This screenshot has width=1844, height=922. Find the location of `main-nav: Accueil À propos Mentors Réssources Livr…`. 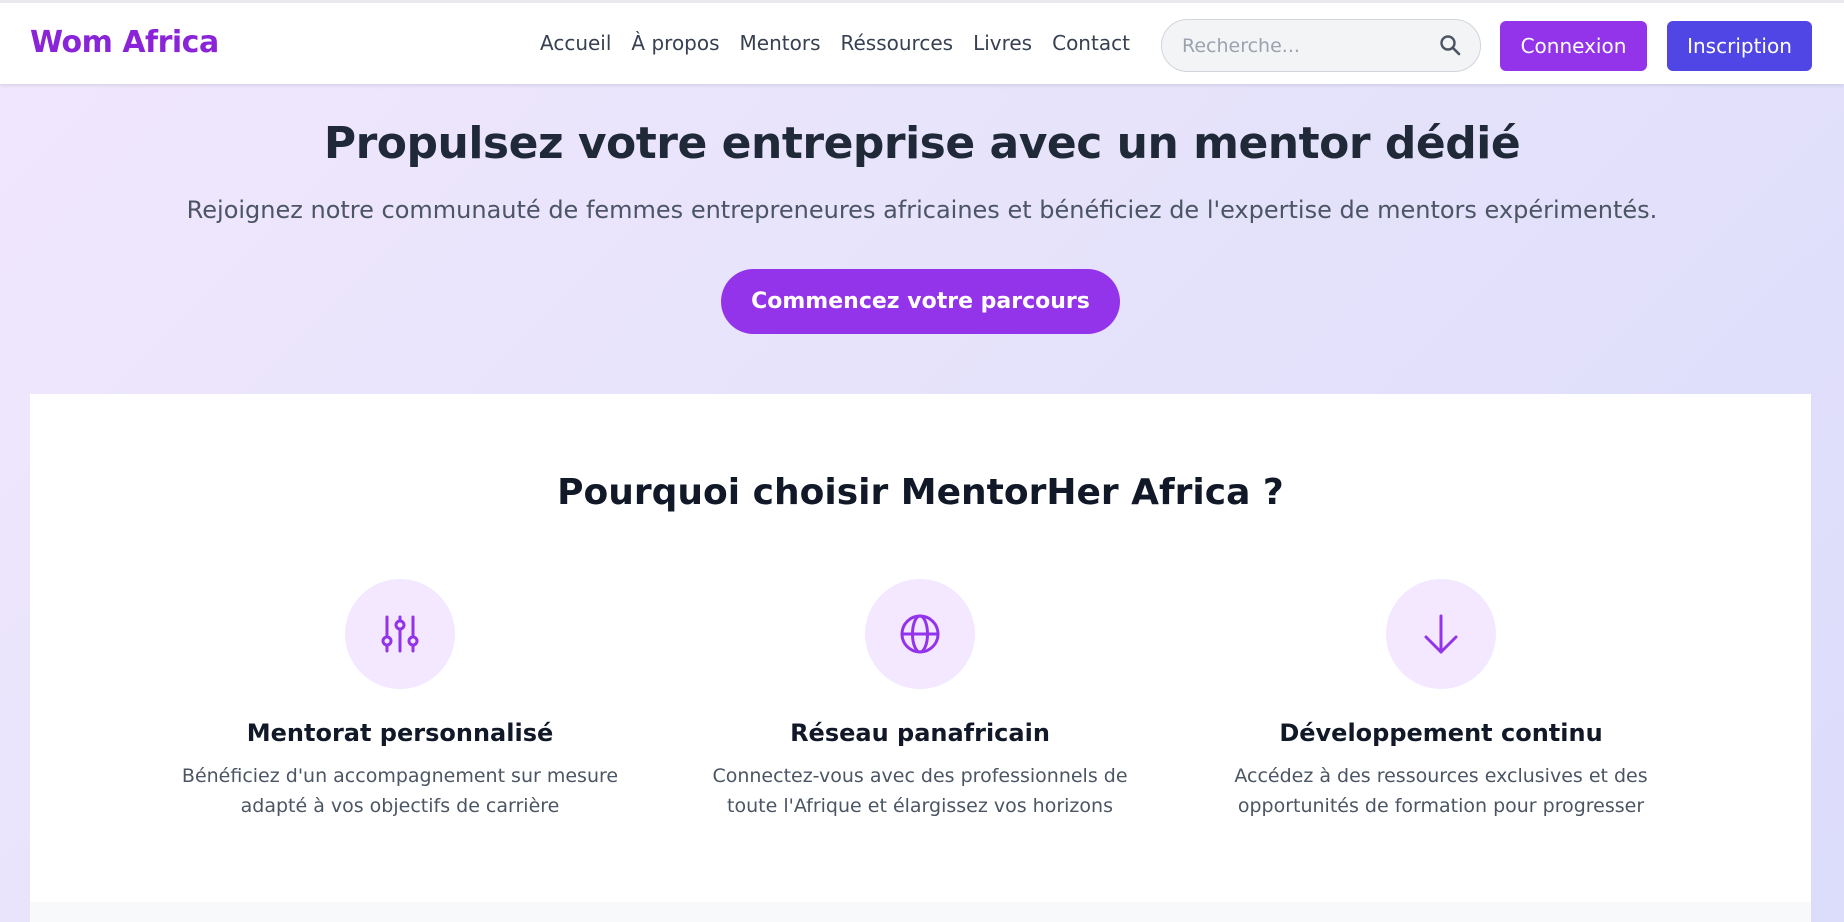

main-nav: Accueil À propos Mentors Réssources Livr… is located at coordinates (835, 43).